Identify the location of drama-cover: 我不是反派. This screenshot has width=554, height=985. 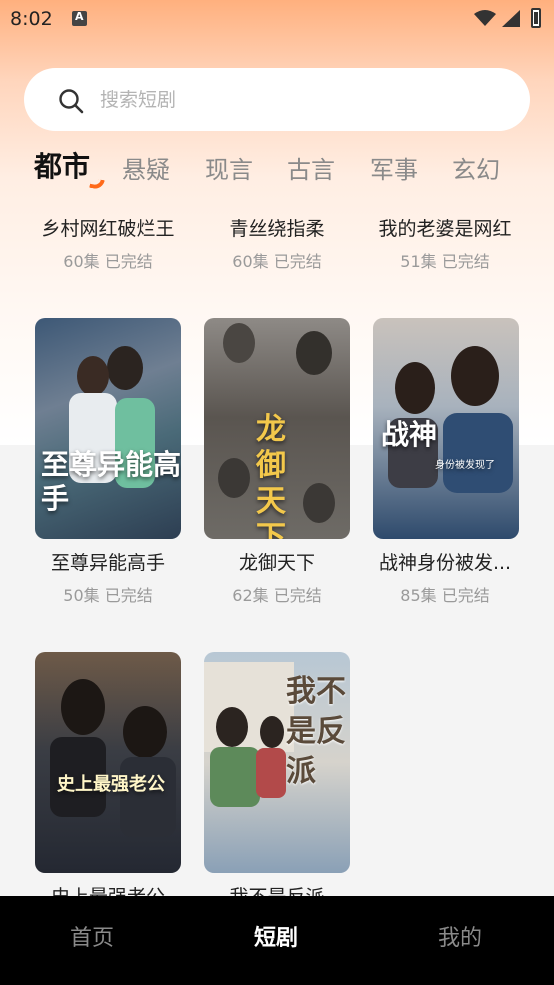
(277, 762).